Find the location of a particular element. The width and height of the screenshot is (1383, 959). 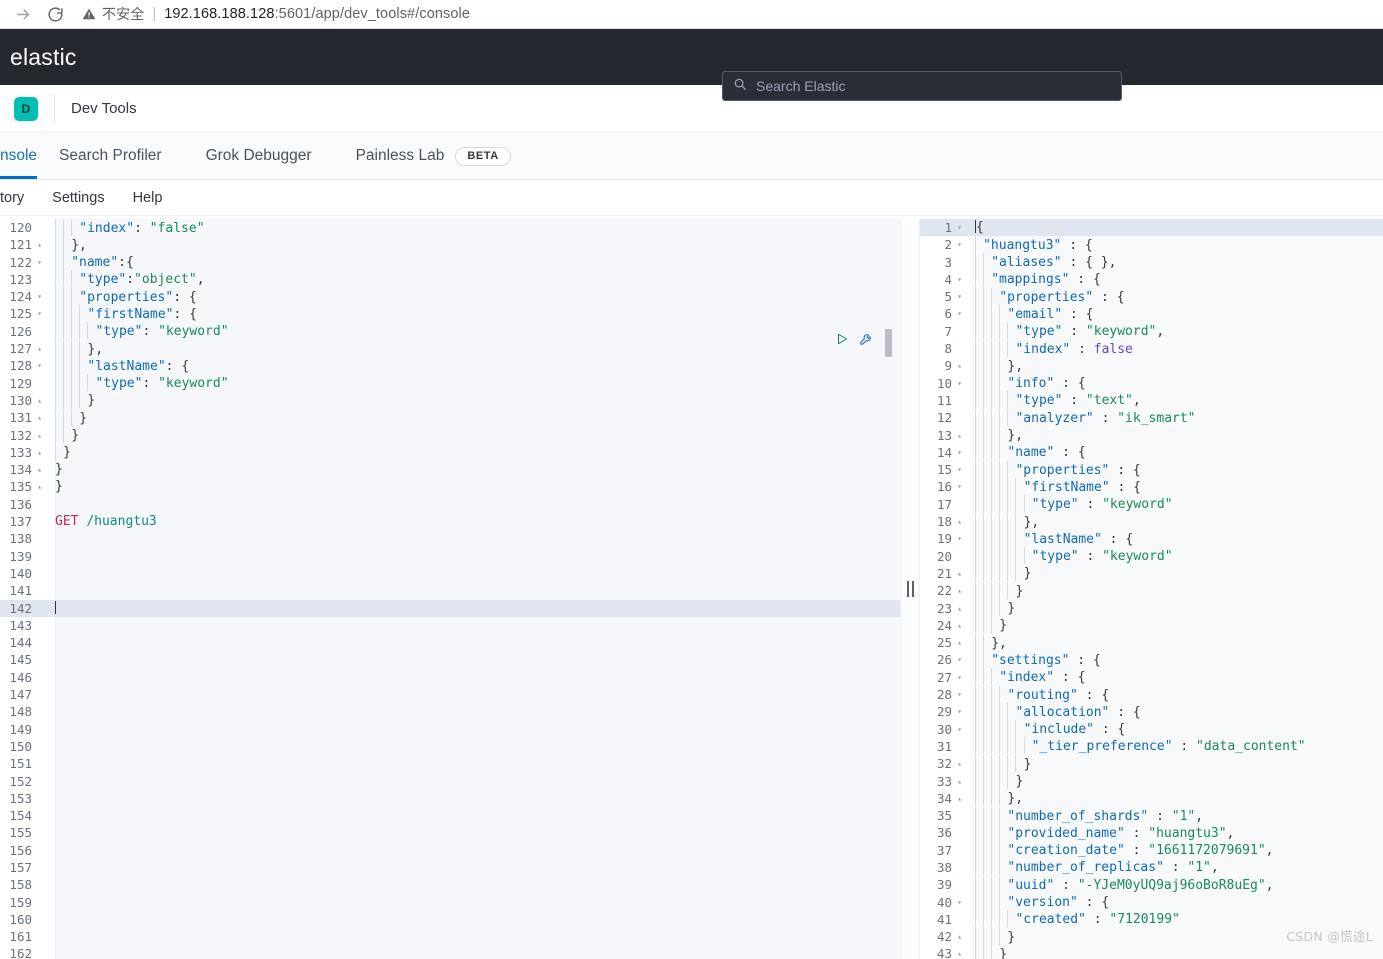

code-line: 132 ▴} is located at coordinates (450, 435).